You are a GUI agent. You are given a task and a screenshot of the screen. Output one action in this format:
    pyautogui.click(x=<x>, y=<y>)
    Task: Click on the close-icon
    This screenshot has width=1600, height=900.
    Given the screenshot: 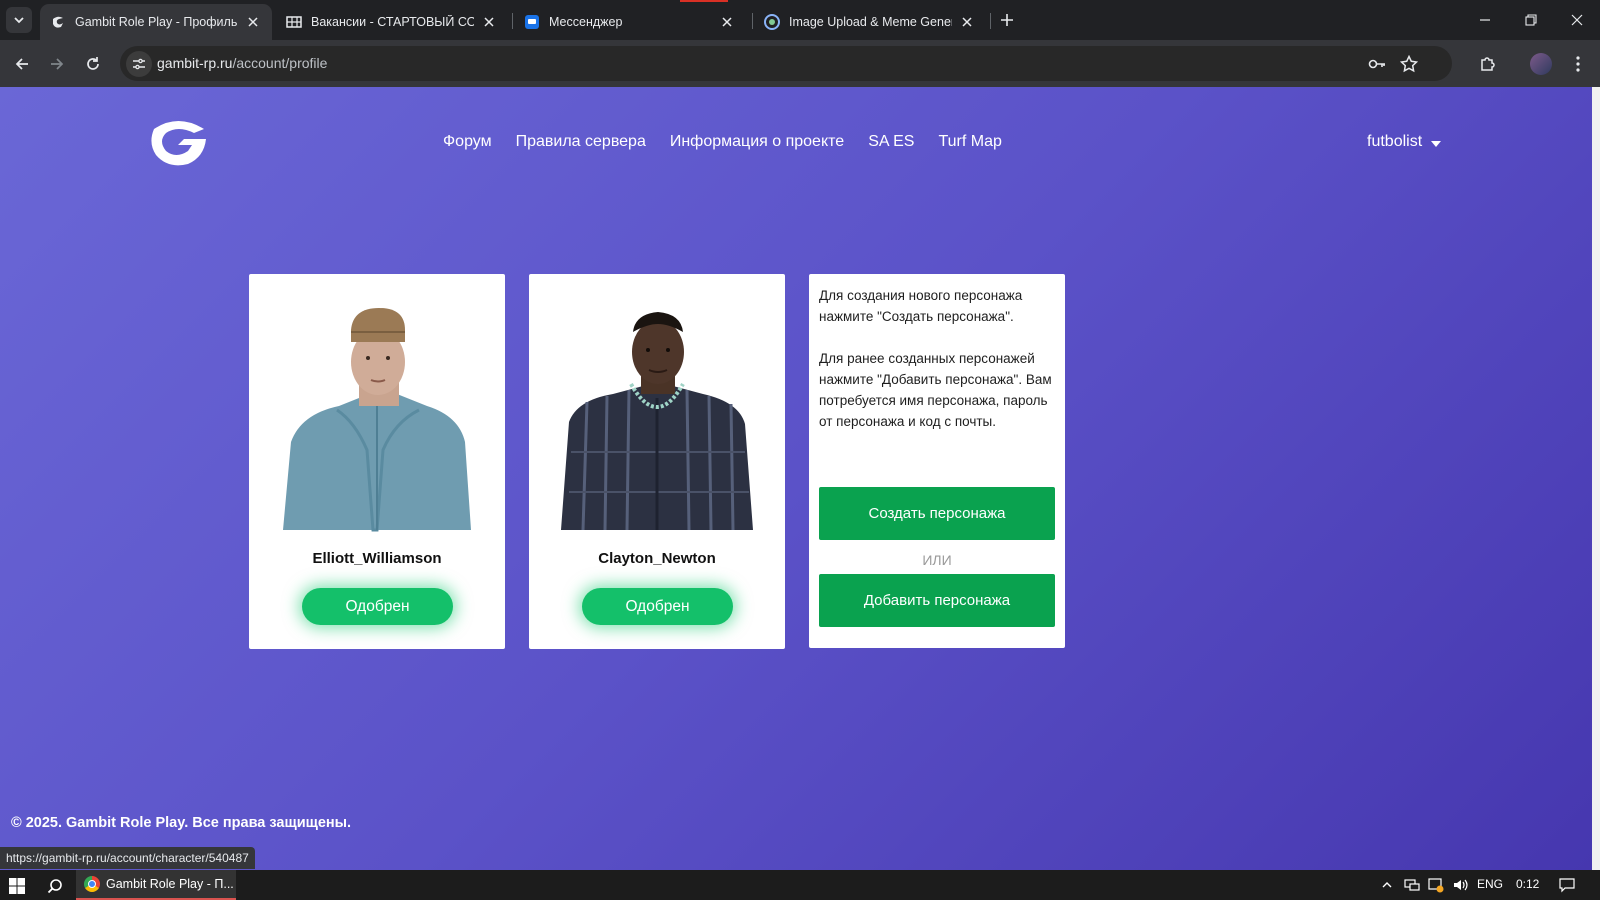 What is the action you would take?
    pyautogui.click(x=1577, y=20)
    